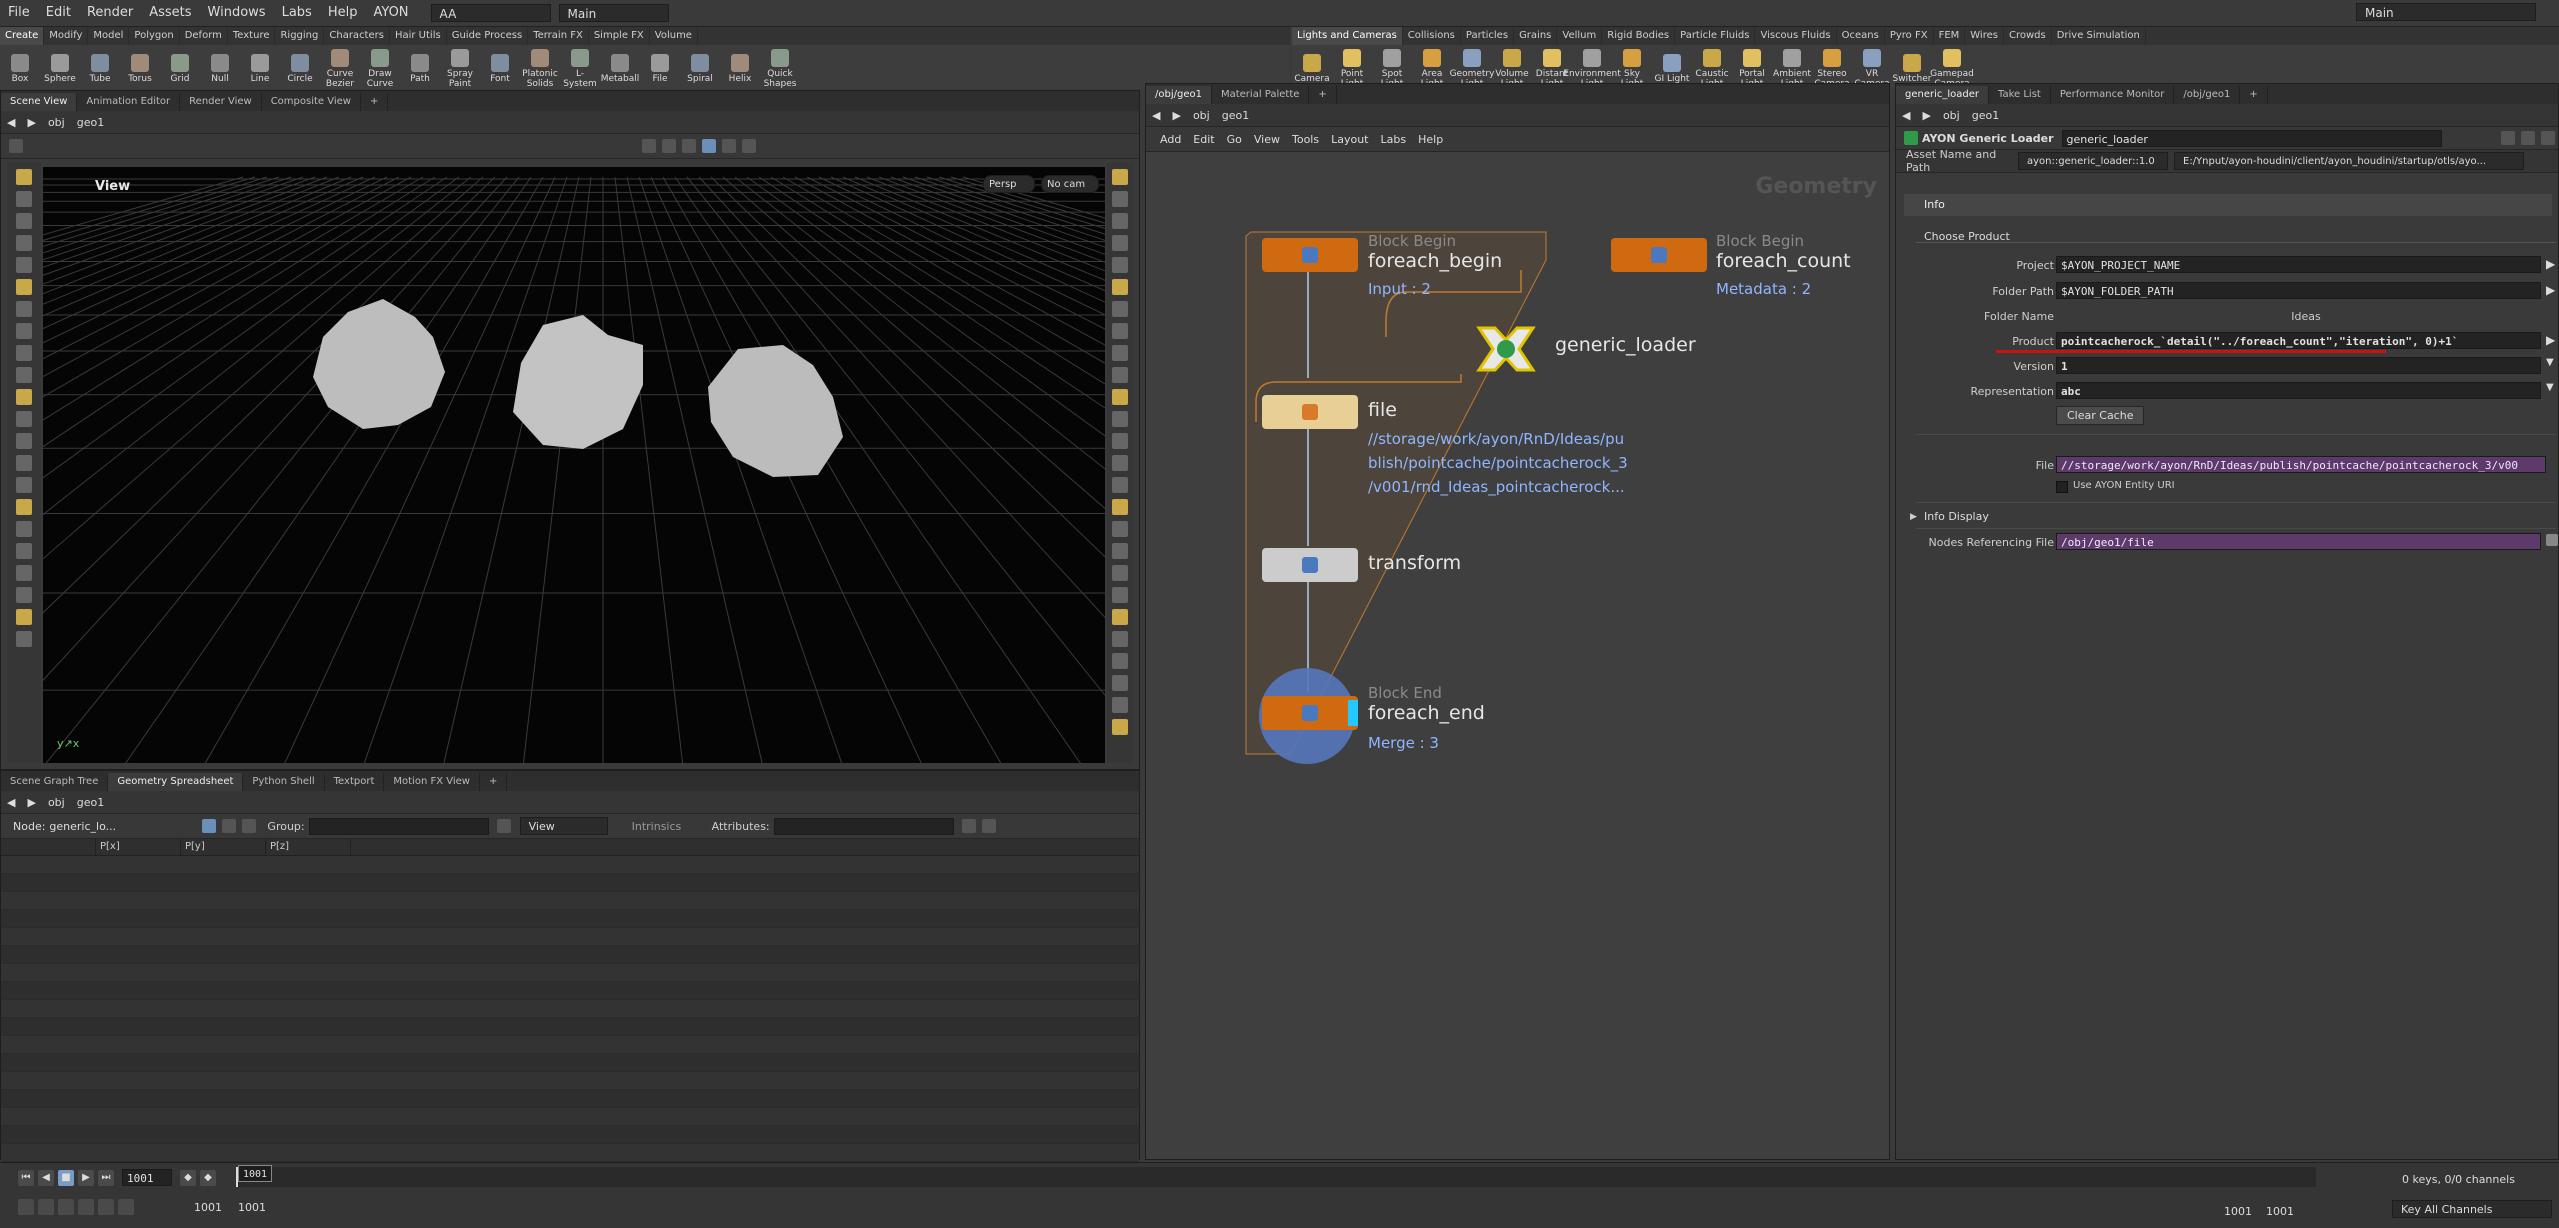  What do you see at coordinates (180, 67) in the screenshot?
I see `shelf-tool-grid: Grid` at bounding box center [180, 67].